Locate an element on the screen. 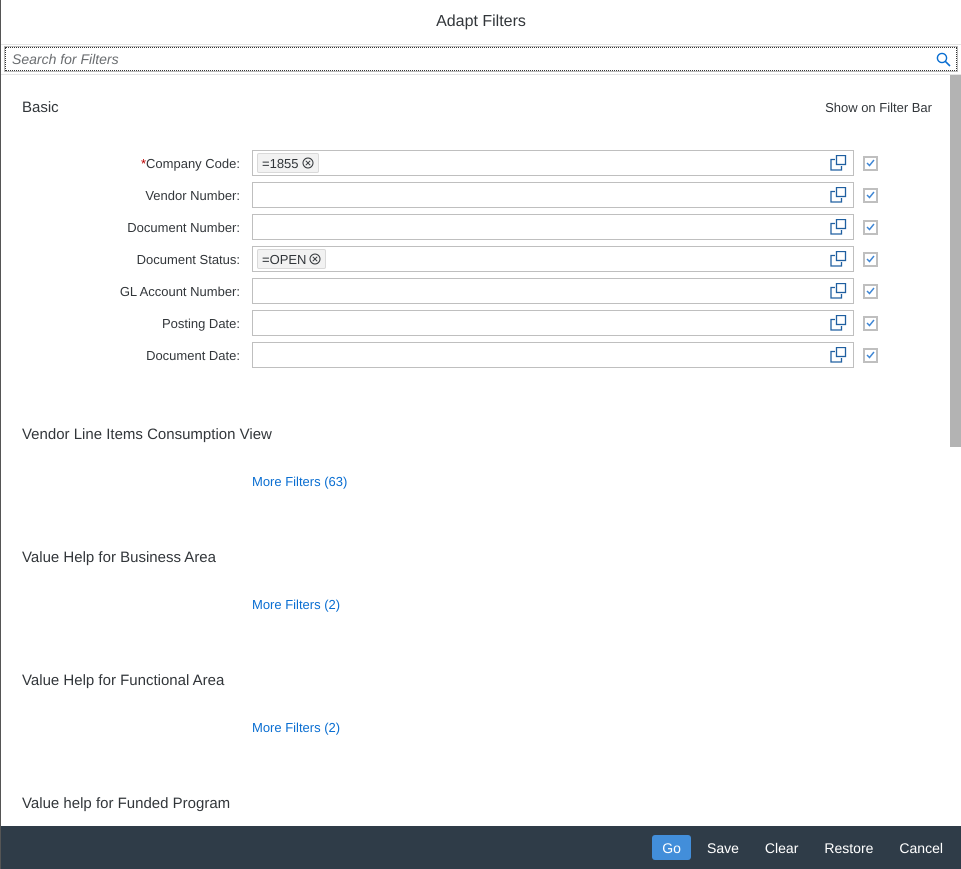 This screenshot has height=869, width=961. input-field: =1855 is located at coordinates (553, 163).